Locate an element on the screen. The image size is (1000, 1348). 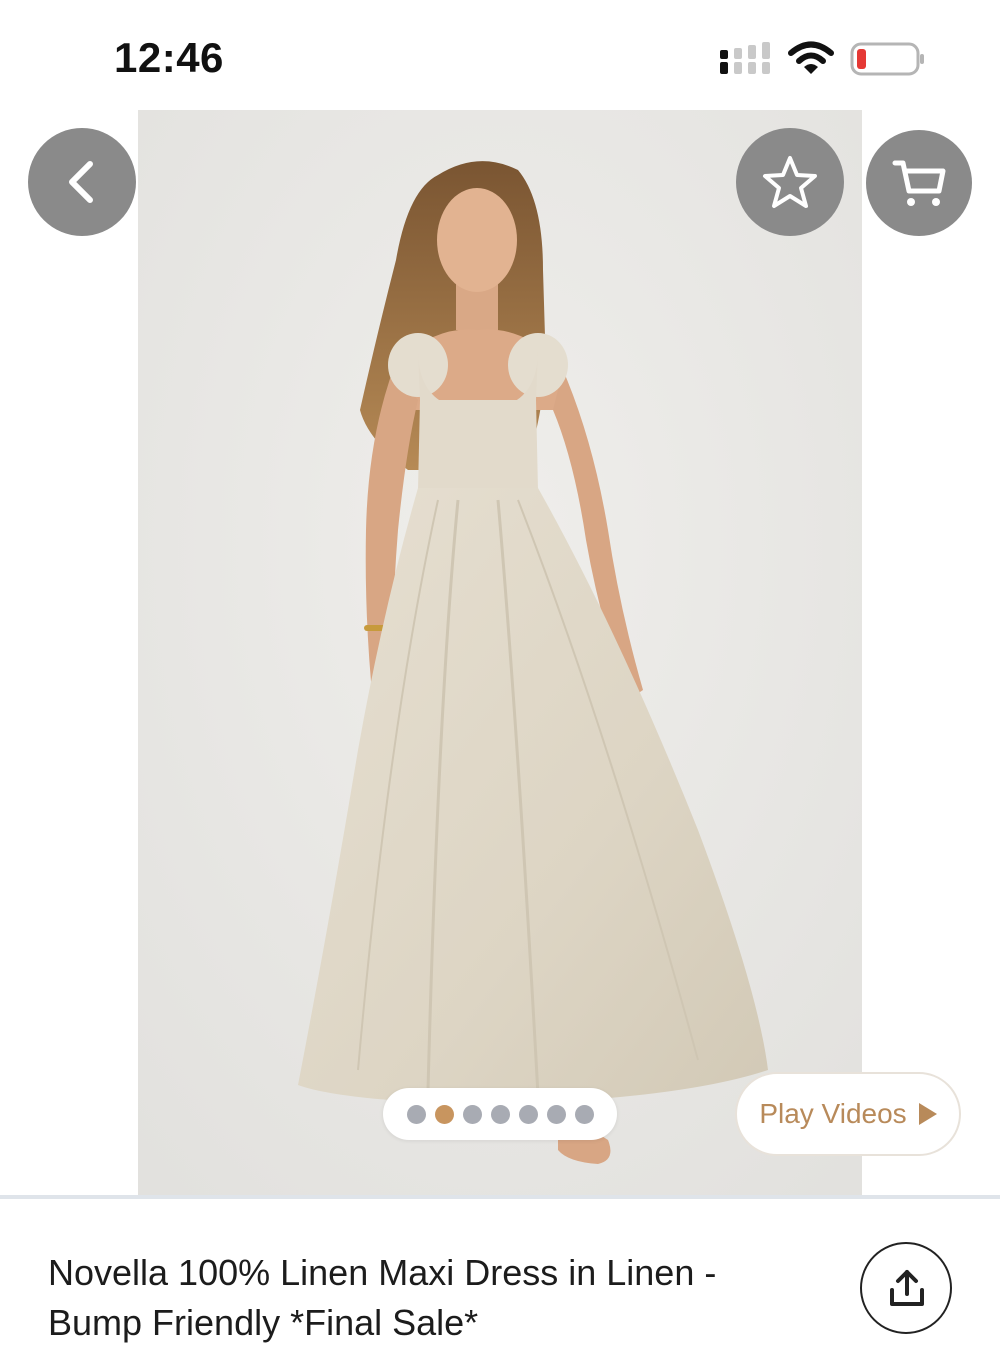
status-time: 12:46 is located at coordinates (169, 57).